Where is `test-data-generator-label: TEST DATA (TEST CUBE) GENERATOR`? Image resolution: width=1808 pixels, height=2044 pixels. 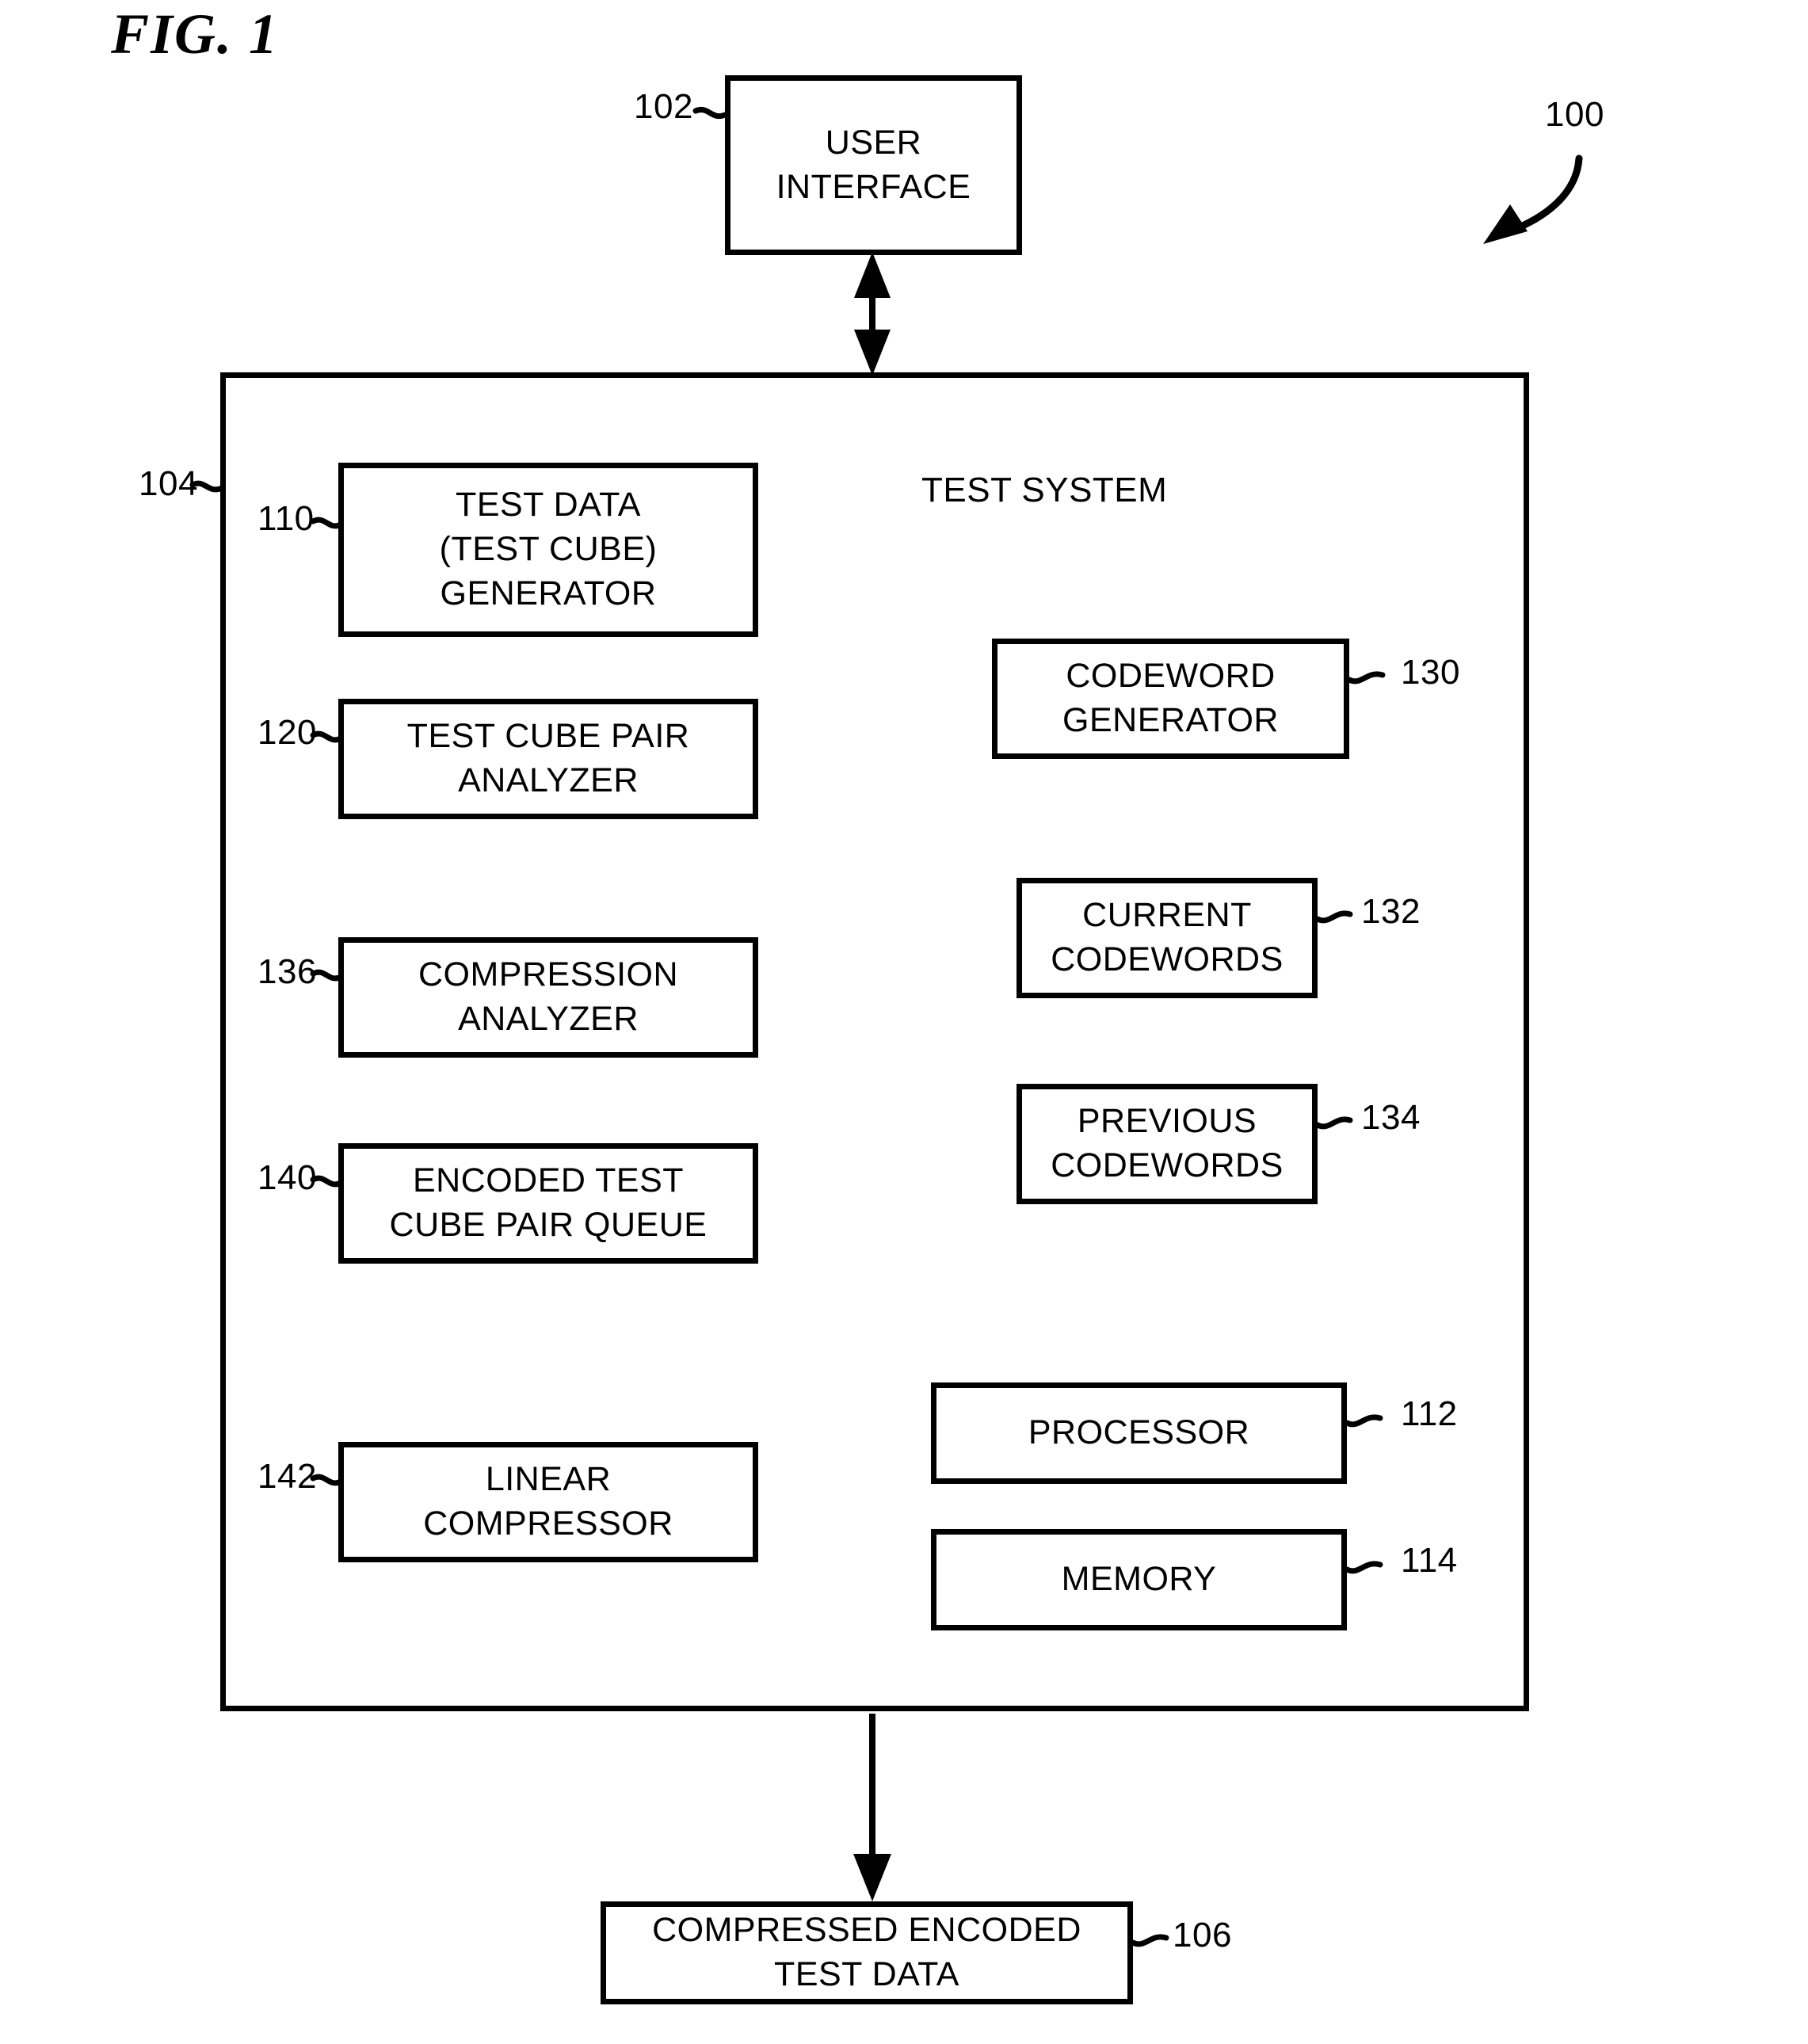
test-data-generator-label: TEST DATA (TEST CUBE) GENERATOR is located at coordinates (549, 549).